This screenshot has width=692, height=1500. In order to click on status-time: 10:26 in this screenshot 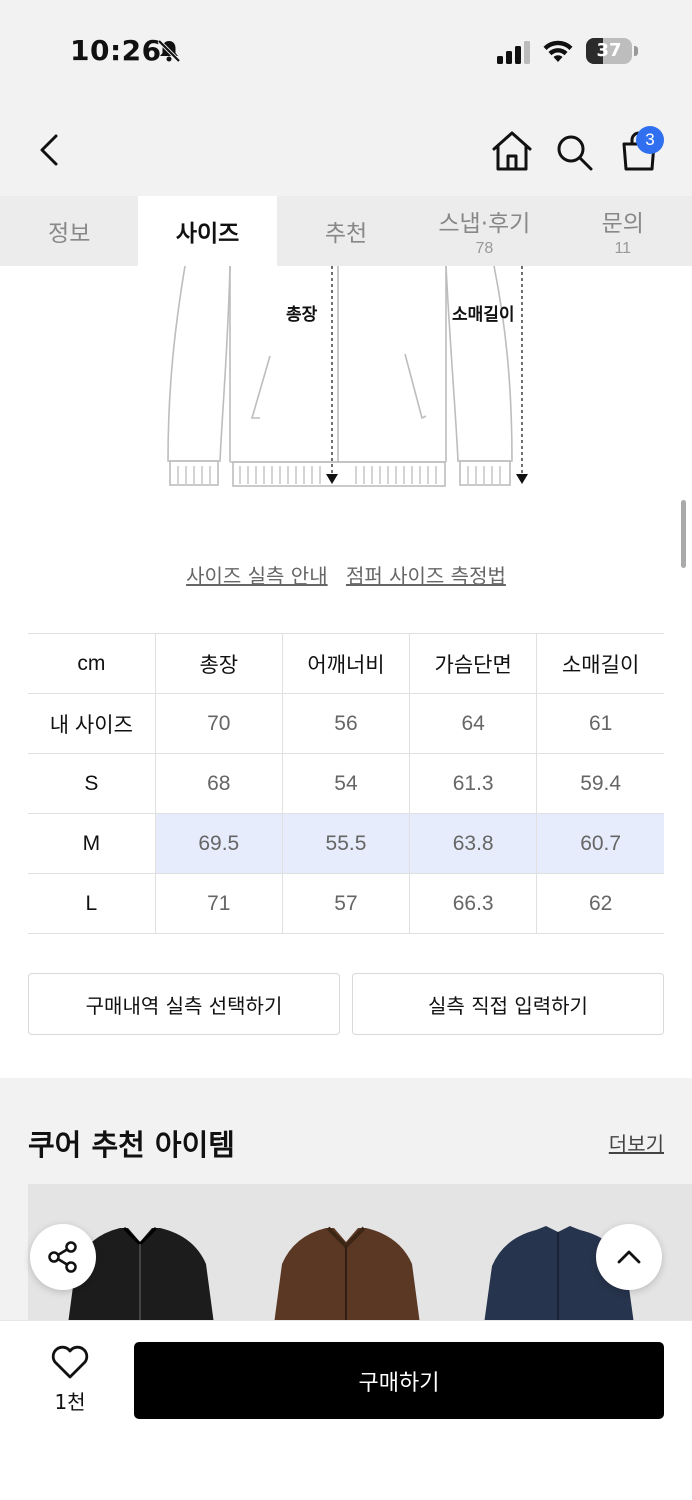, I will do `click(116, 50)`.